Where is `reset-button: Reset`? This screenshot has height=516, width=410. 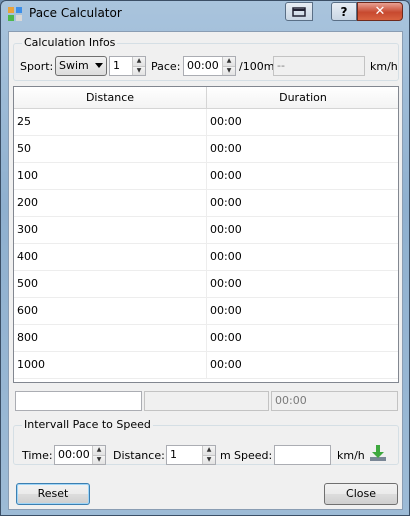 reset-button: Reset is located at coordinates (53, 494).